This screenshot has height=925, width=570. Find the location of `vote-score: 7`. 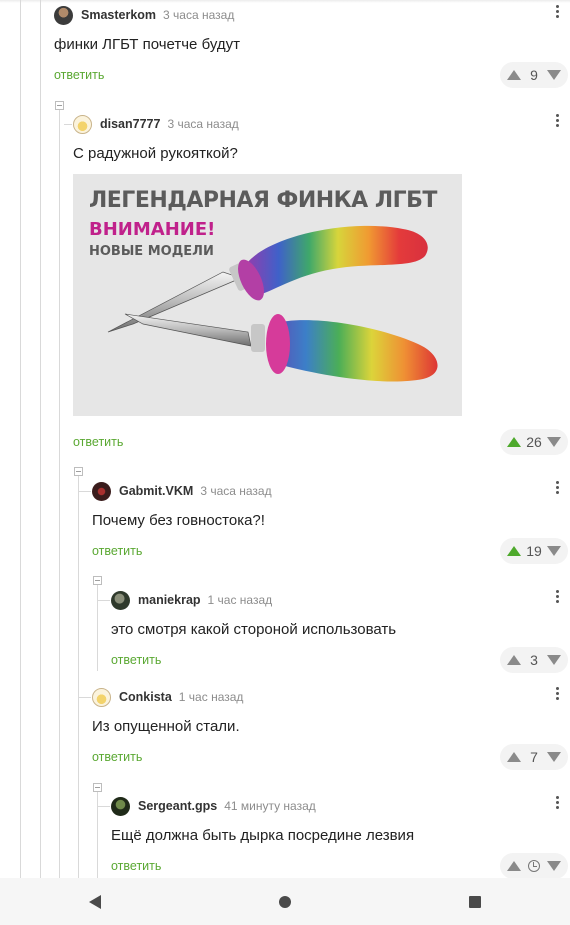

vote-score: 7 is located at coordinates (534, 757).